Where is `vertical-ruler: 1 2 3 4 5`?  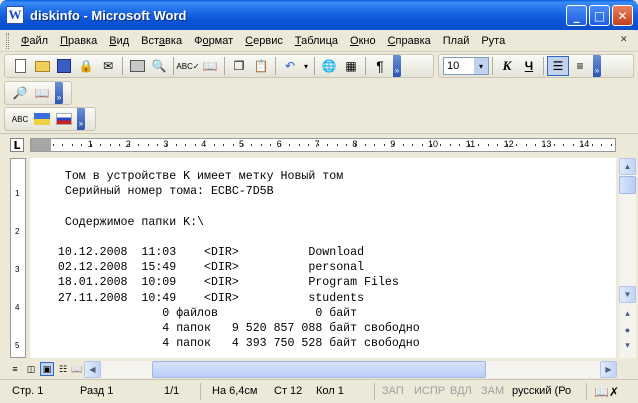 vertical-ruler: 1 2 3 4 5 is located at coordinates (18, 258).